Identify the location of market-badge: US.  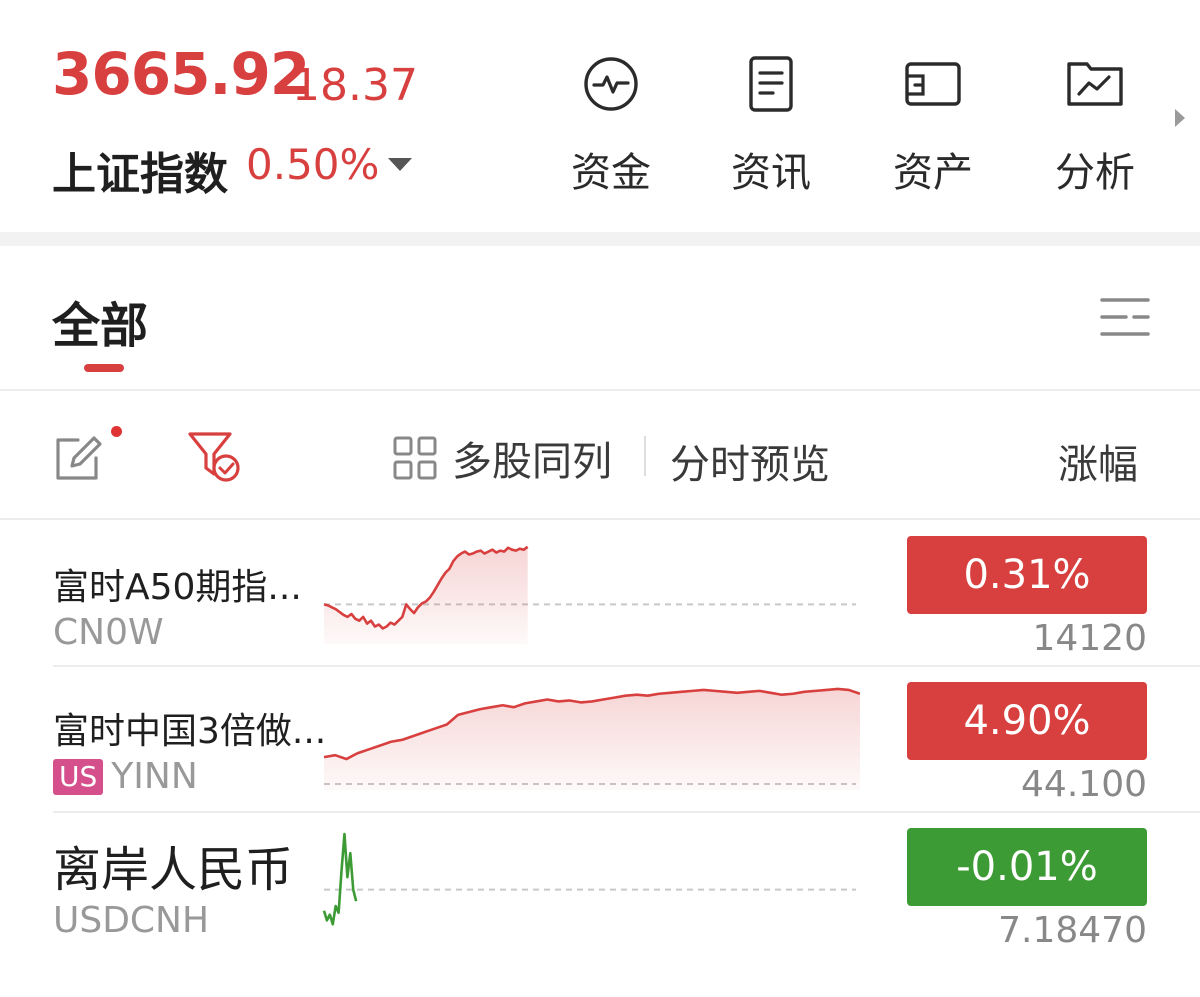
(78, 776).